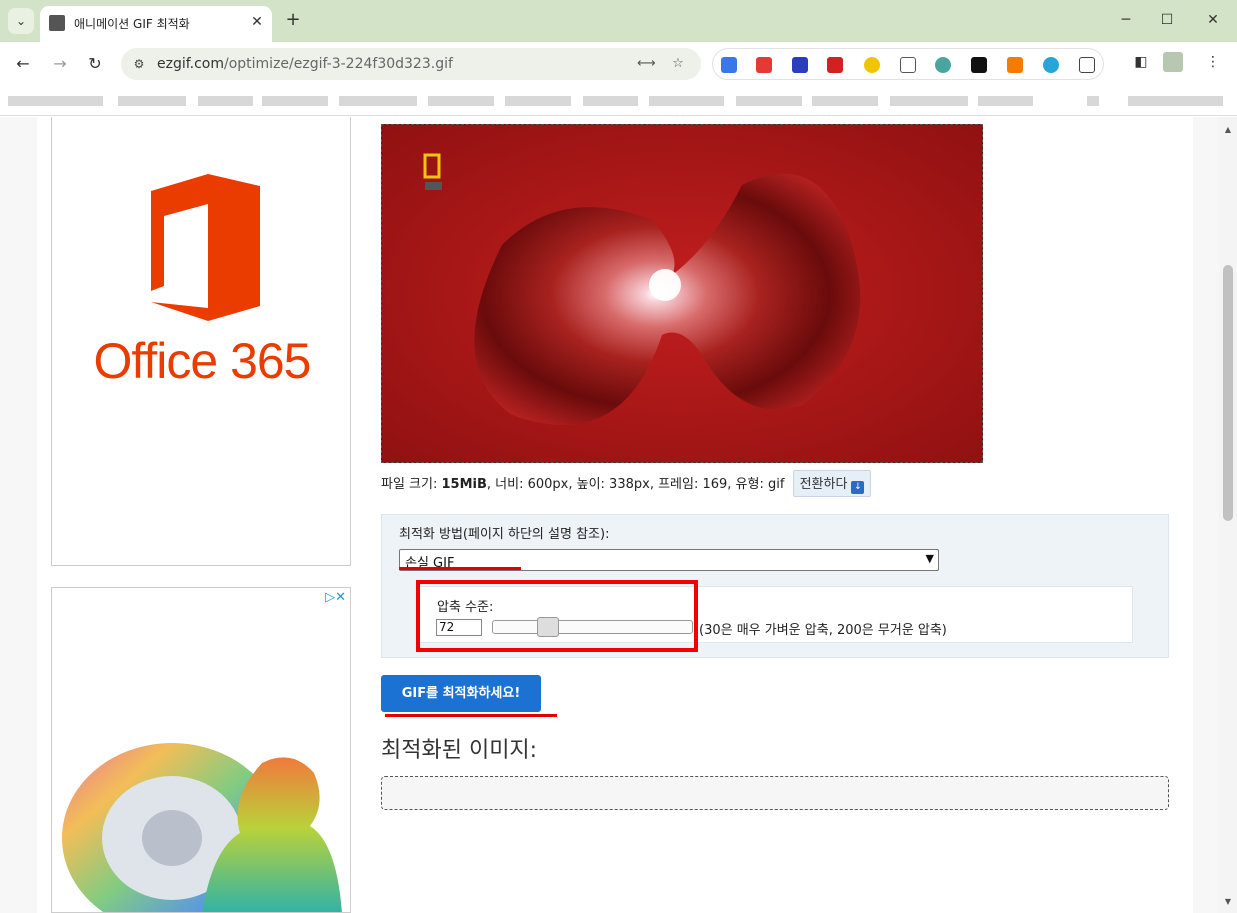 This screenshot has width=1237, height=913. I want to click on scroll-down-icon: ▼, so click(1228, 901).